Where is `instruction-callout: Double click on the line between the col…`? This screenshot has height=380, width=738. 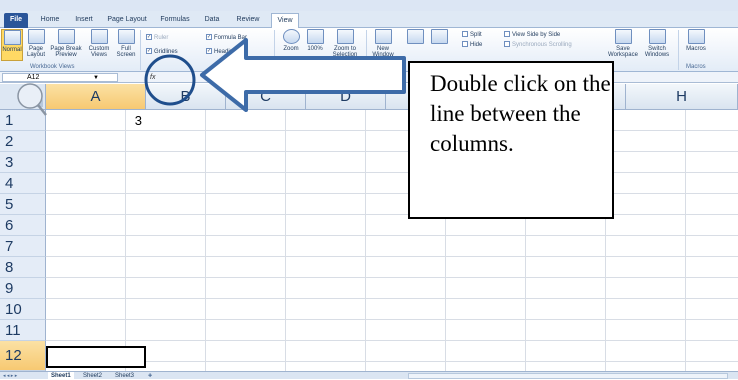 instruction-callout: Double click on the line between the col… is located at coordinates (511, 140).